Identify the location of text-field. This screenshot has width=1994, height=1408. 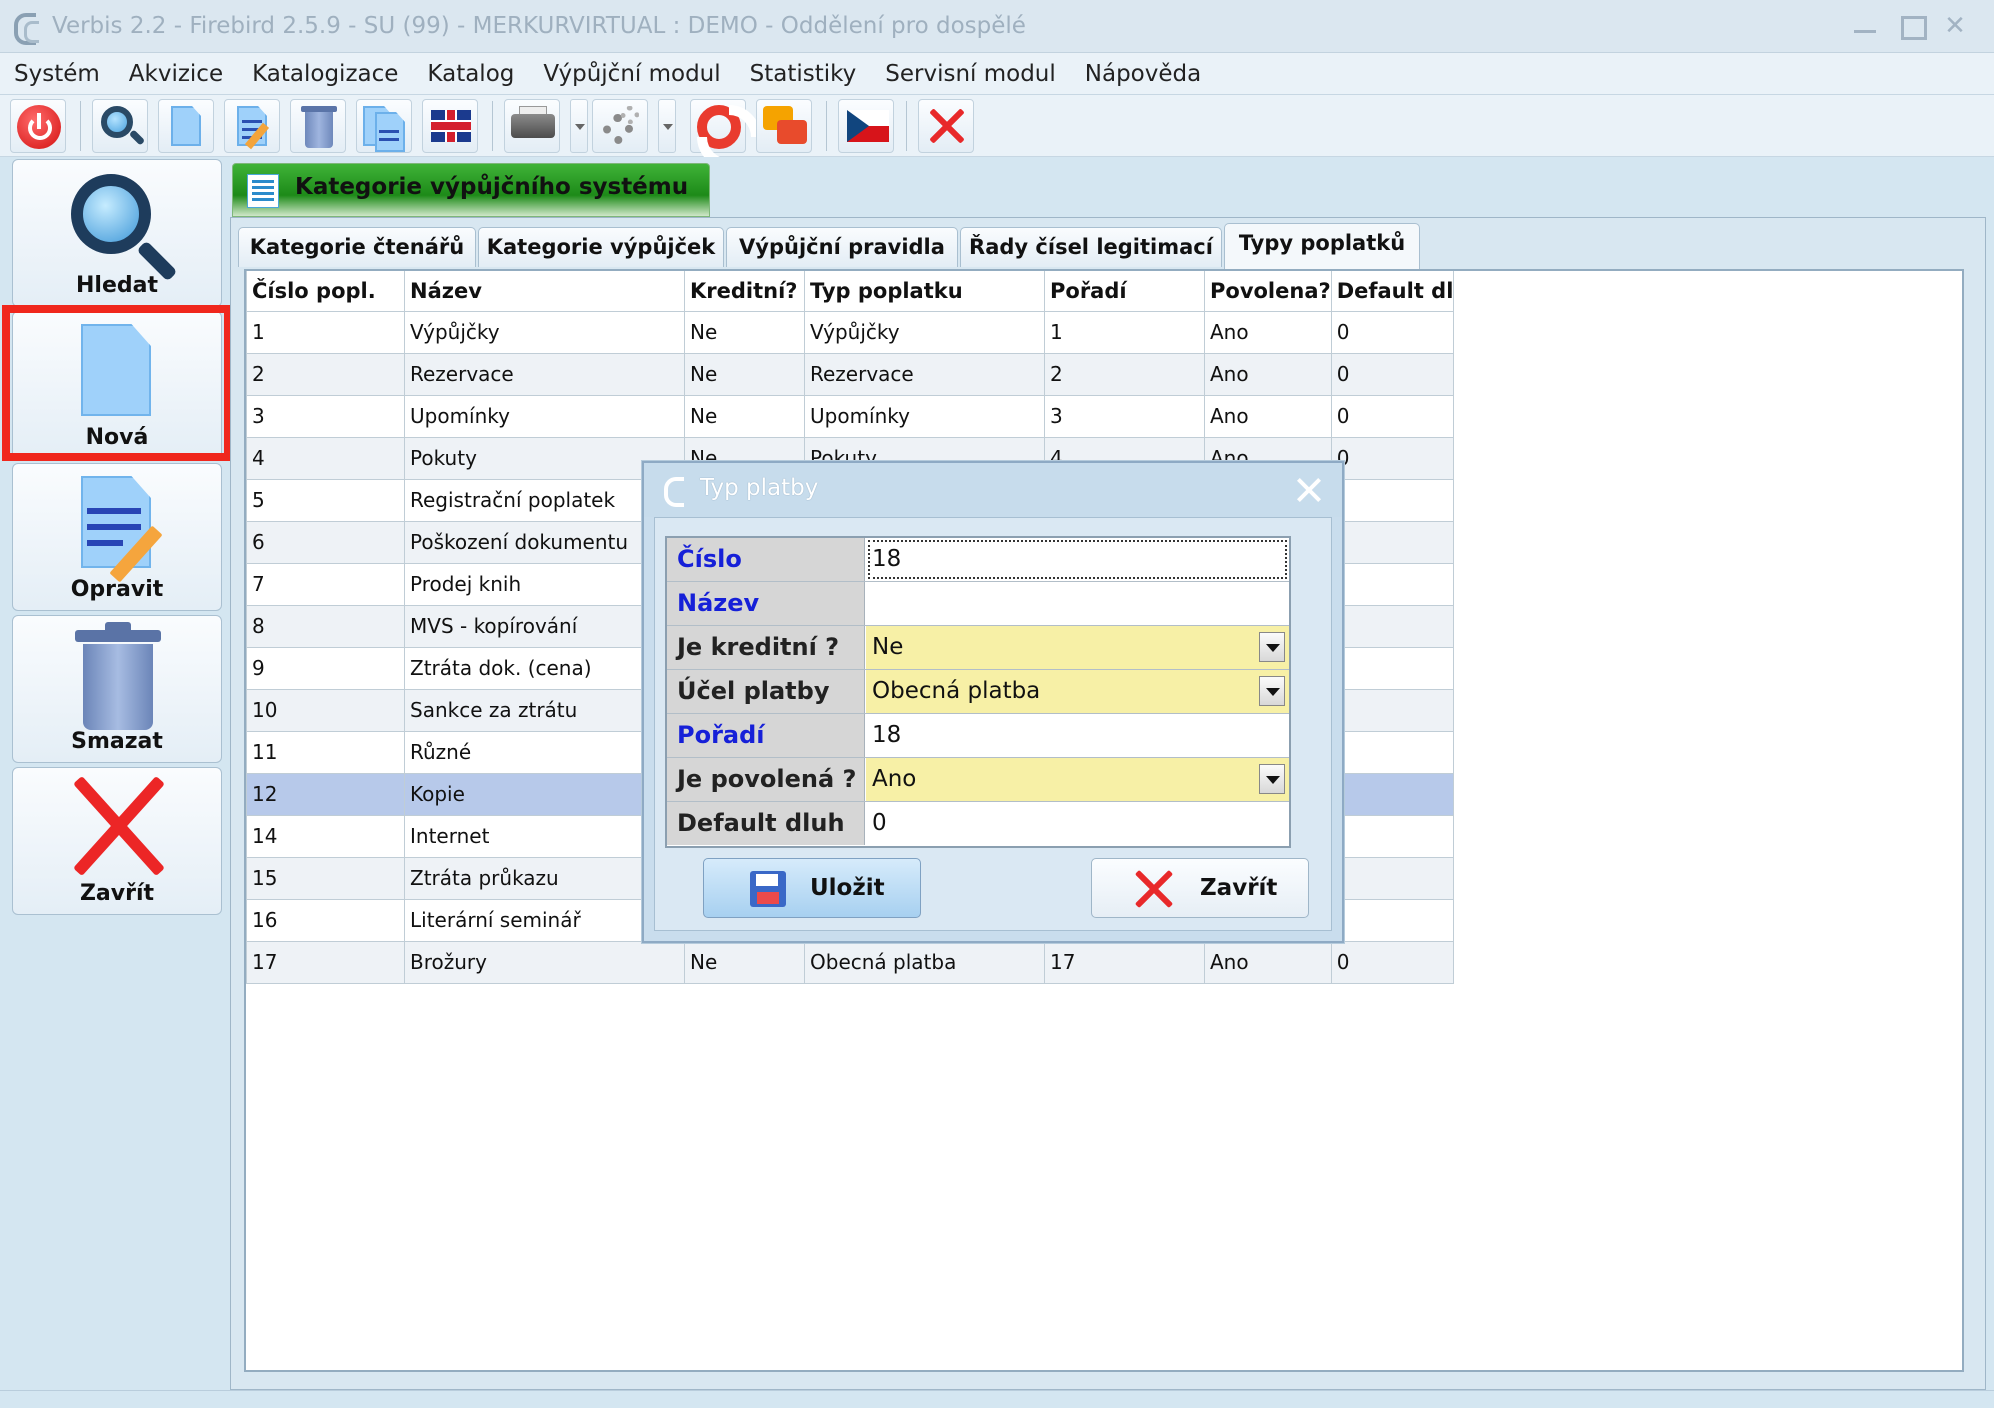
(1077, 603).